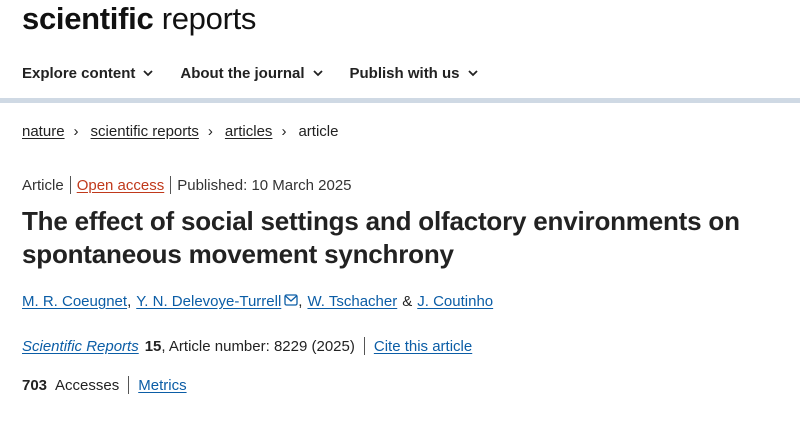 This screenshot has height=421, width=800. Describe the element at coordinates (264, 185) in the screenshot. I see `published-date: Published: 10 March 2025` at that location.